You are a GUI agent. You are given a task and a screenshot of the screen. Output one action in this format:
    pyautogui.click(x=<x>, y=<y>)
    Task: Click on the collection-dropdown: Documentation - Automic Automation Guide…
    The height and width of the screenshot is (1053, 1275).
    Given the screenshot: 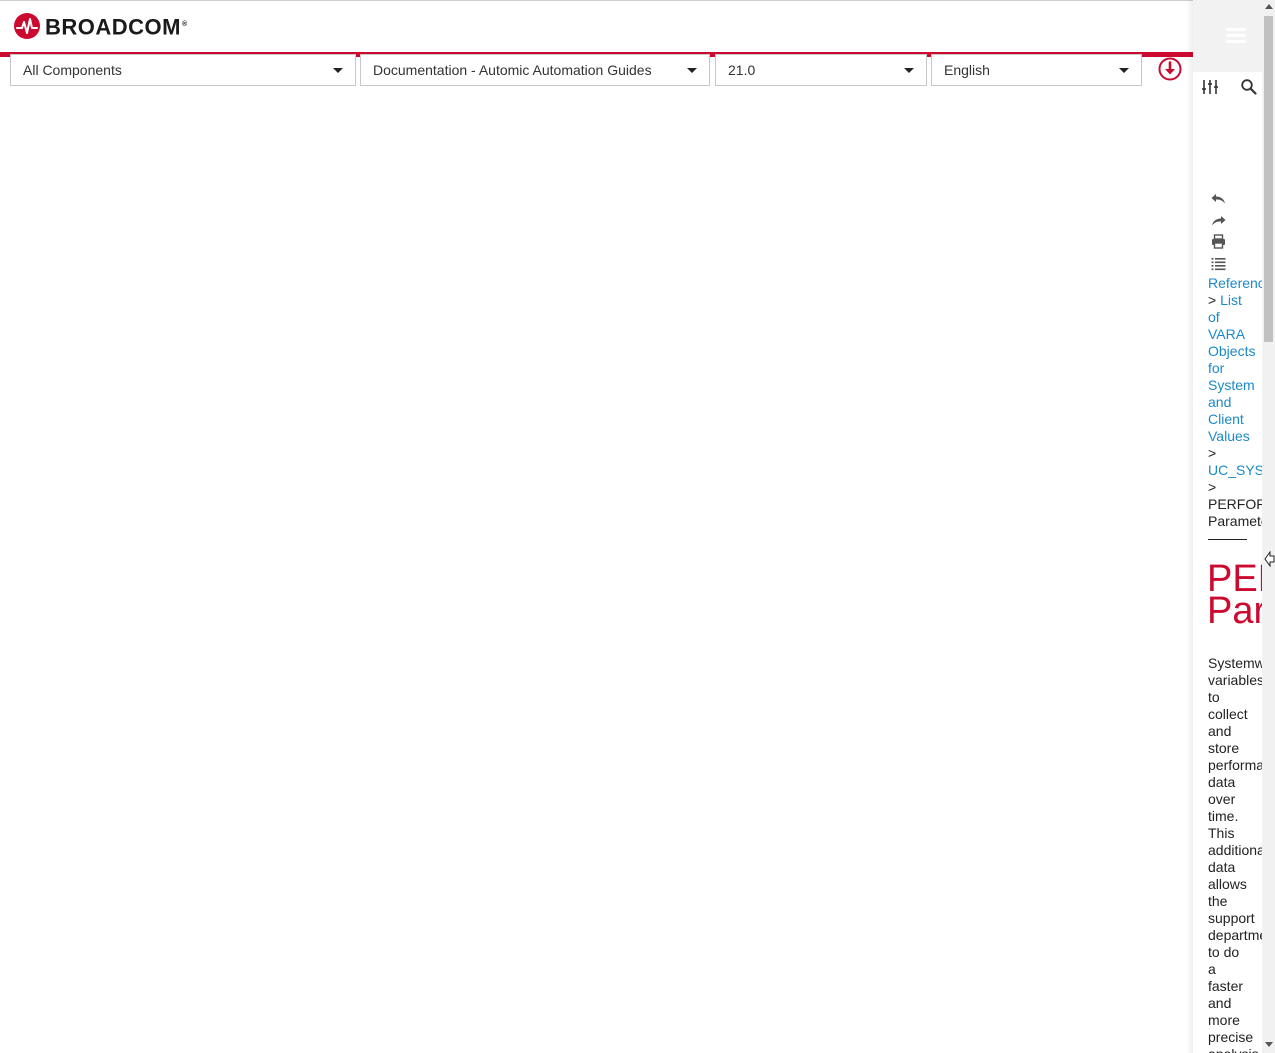 What is the action you would take?
    pyautogui.click(x=535, y=70)
    